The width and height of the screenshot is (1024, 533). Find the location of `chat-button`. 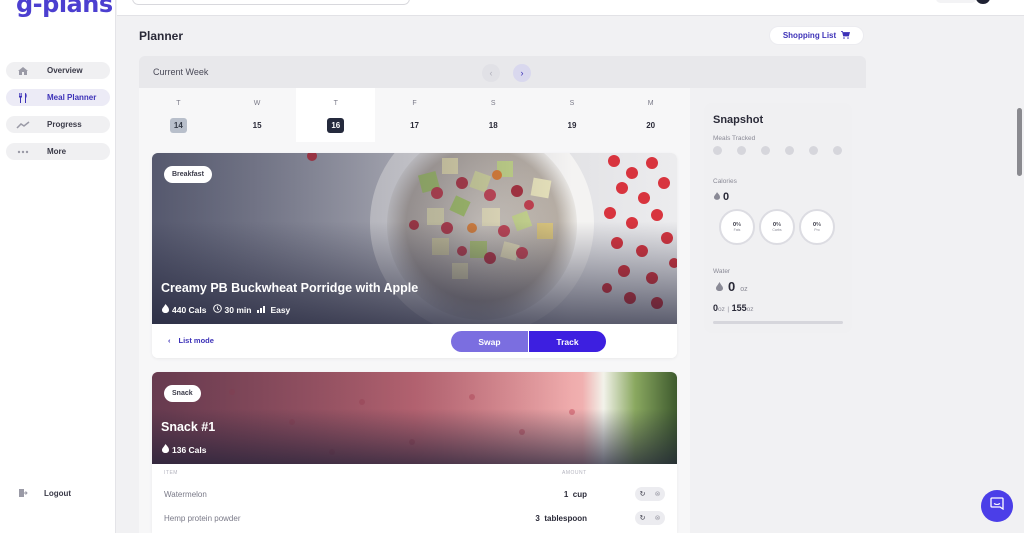

chat-button is located at coordinates (997, 506).